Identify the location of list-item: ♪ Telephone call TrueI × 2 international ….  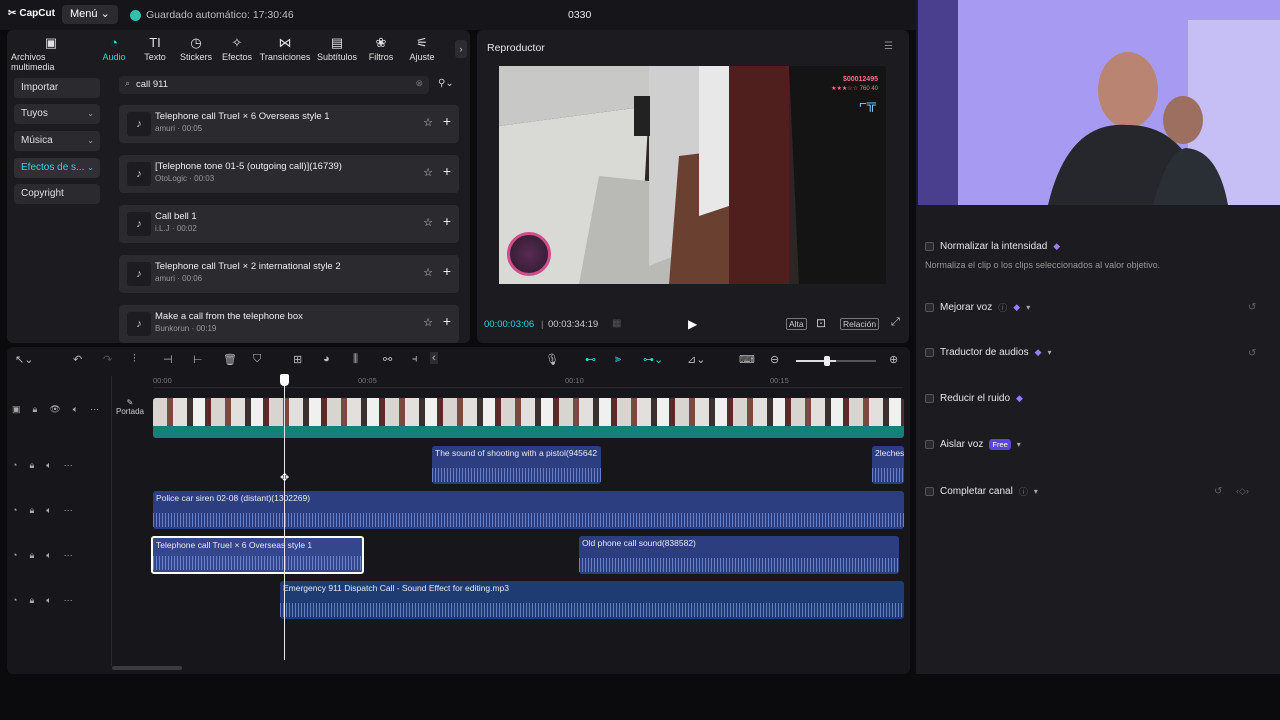
(289, 274).